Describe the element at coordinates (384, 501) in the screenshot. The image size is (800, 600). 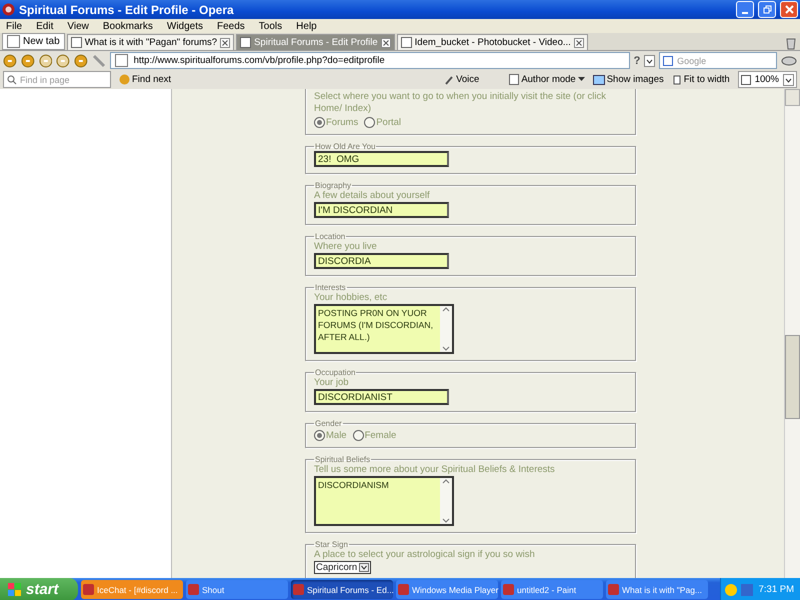
I see `text-area: DISCORDIANISM` at that location.